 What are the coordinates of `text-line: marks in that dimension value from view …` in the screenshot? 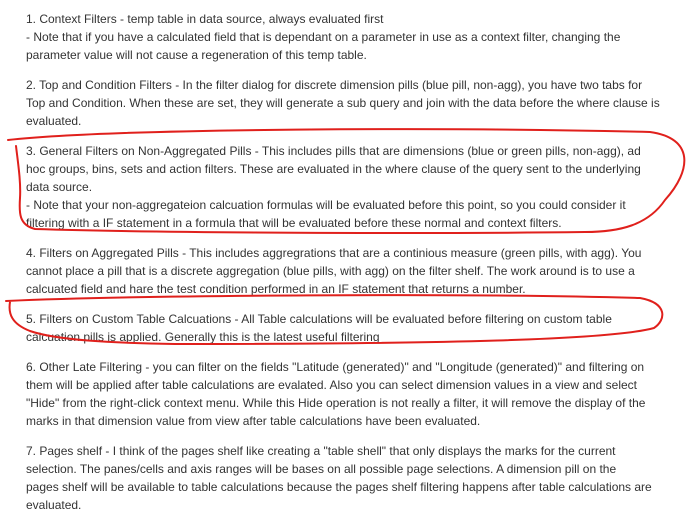 It's located at (253, 421).